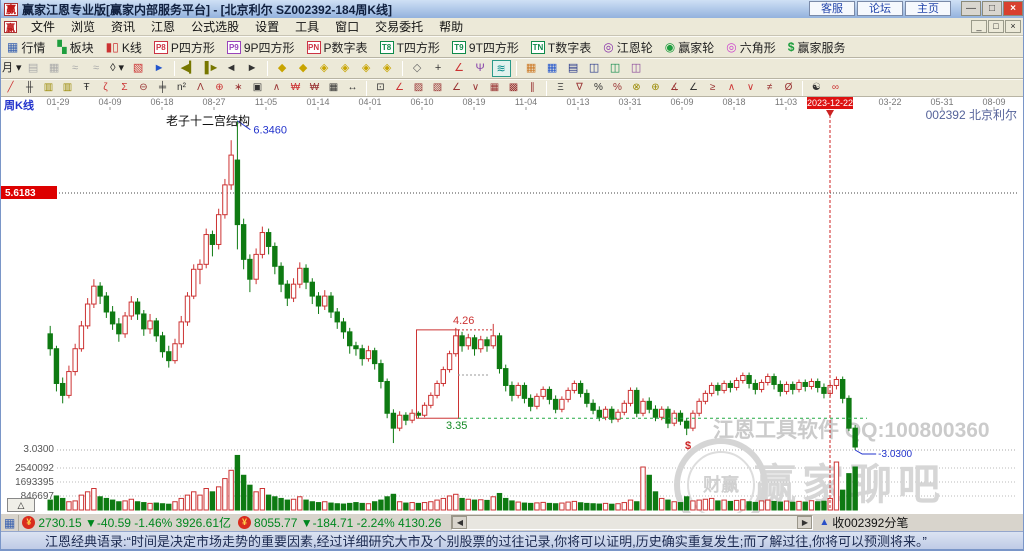  Describe the element at coordinates (219, 88) in the screenshot. I see `gann-draw-tool-12-icon: ⊕` at that location.